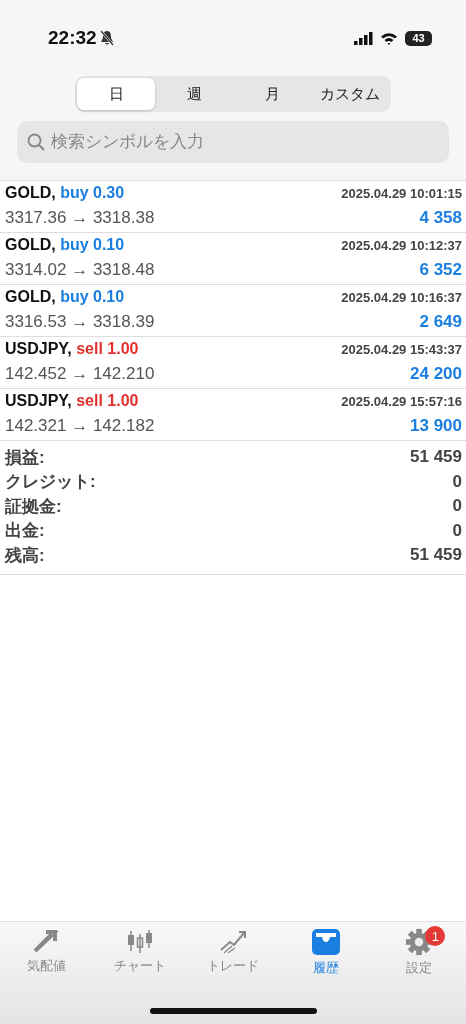 Image resolution: width=466 pixels, height=1024 pixels. What do you see at coordinates (401, 401) in the screenshot?
I see `trade-time: 2025.04.29 15:57:16` at bounding box center [401, 401].